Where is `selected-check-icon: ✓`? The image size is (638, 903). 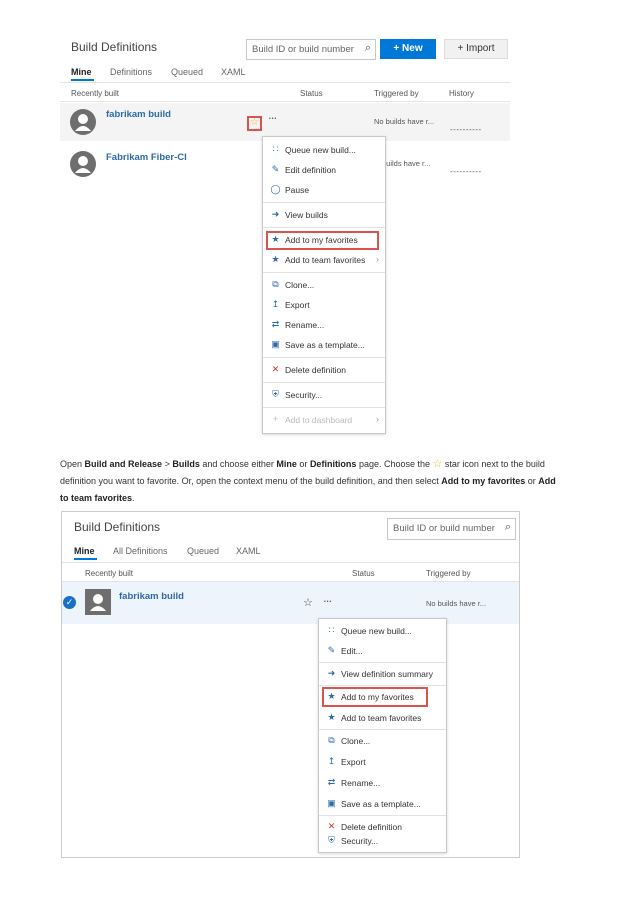 selected-check-icon: ✓ is located at coordinates (69, 602).